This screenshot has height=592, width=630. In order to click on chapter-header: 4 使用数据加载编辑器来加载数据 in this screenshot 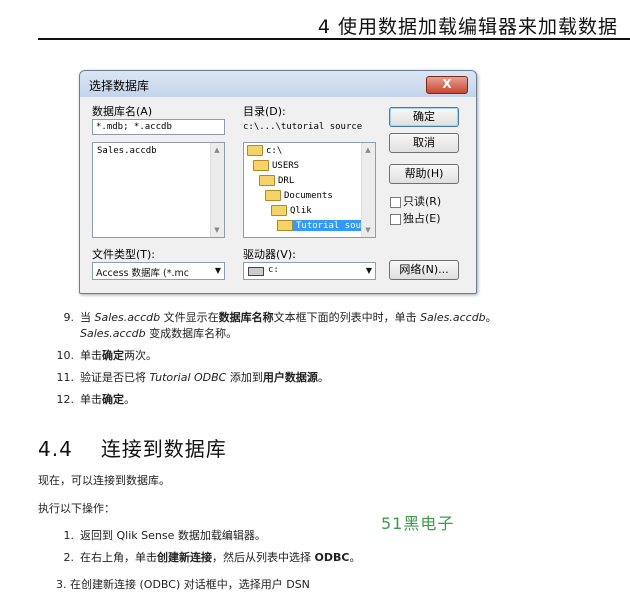, I will do `click(315, 24)`.